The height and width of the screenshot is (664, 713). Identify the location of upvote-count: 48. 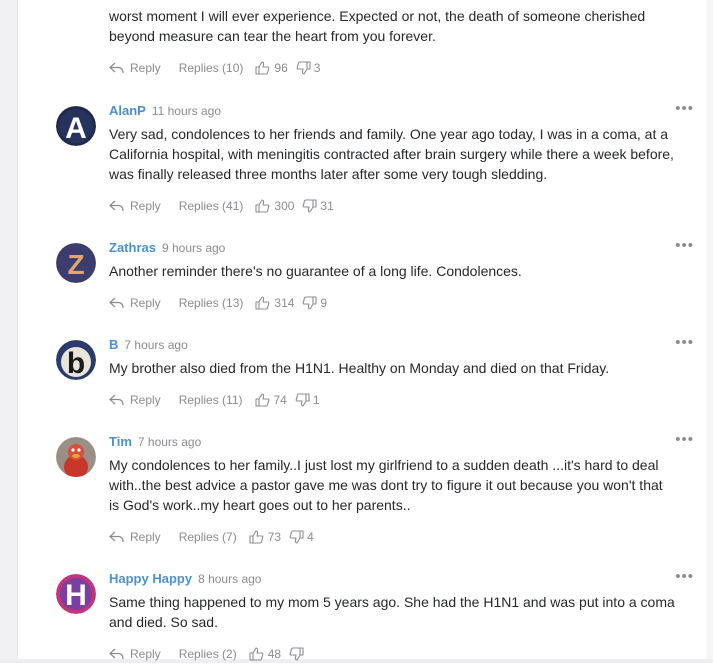
(274, 654).